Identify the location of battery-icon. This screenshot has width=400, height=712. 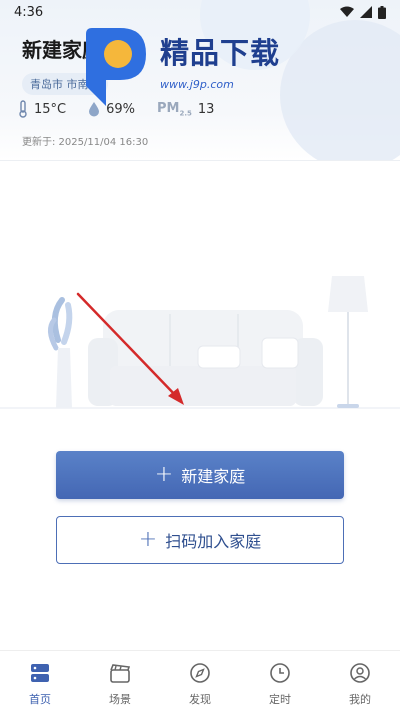
(382, 12).